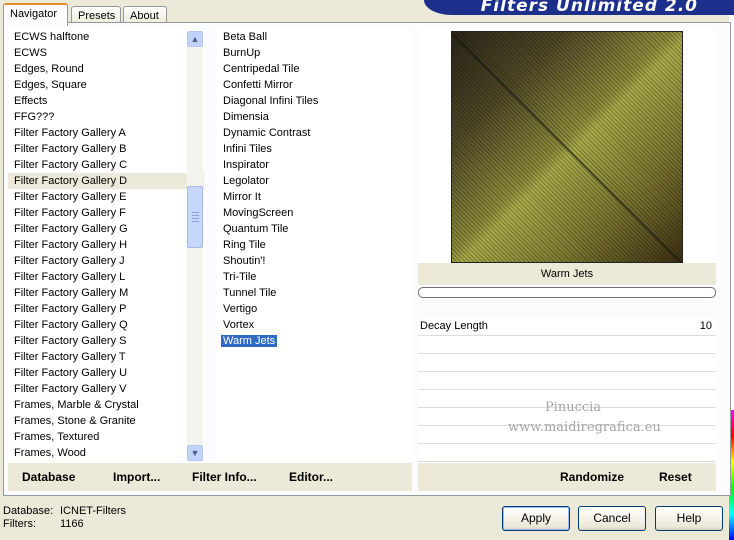 The width and height of the screenshot is (734, 540). I want to click on database-label: Database:, so click(28, 511).